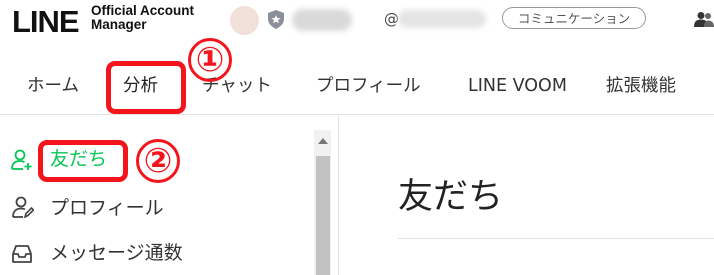 The image size is (714, 275). Describe the element at coordinates (21, 159) in the screenshot. I see `add-friend-icon` at that location.